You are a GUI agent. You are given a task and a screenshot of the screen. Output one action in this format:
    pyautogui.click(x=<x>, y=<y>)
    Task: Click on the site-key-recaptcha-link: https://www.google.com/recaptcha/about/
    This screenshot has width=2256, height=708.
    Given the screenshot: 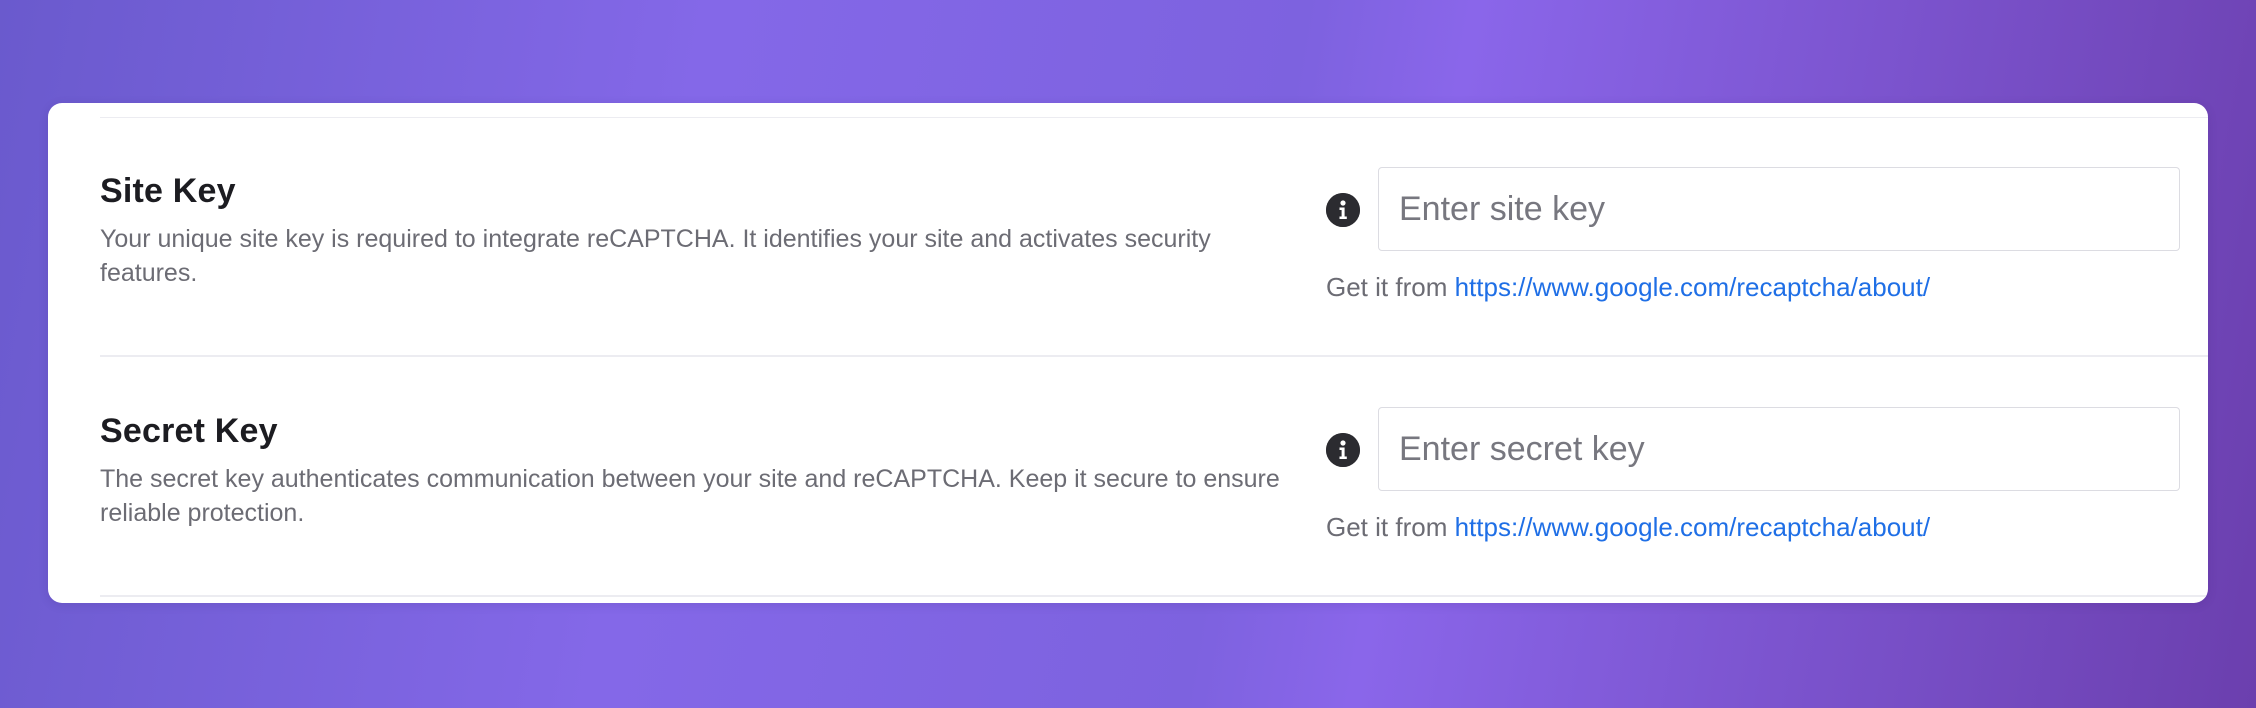 What is the action you would take?
    pyautogui.click(x=1693, y=287)
    